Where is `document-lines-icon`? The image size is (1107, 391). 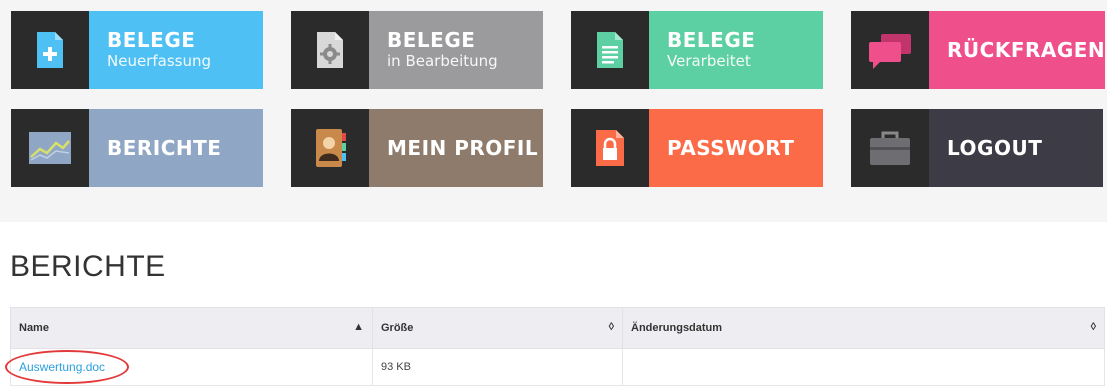
document-lines-icon is located at coordinates (610, 50).